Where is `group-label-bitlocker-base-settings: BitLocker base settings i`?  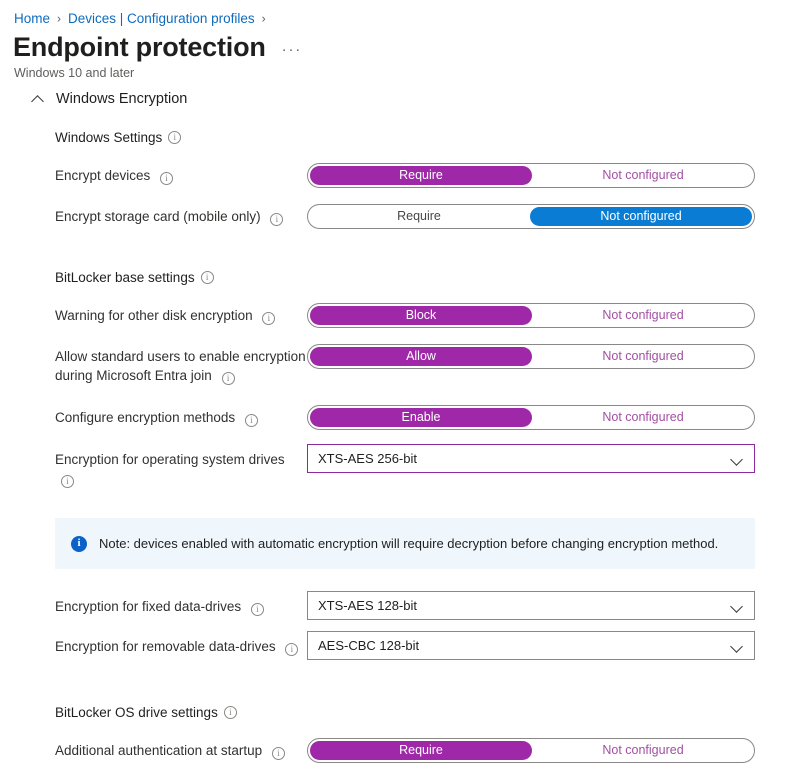
group-label-bitlocker-base-settings: BitLocker base settings i is located at coordinates (433, 277).